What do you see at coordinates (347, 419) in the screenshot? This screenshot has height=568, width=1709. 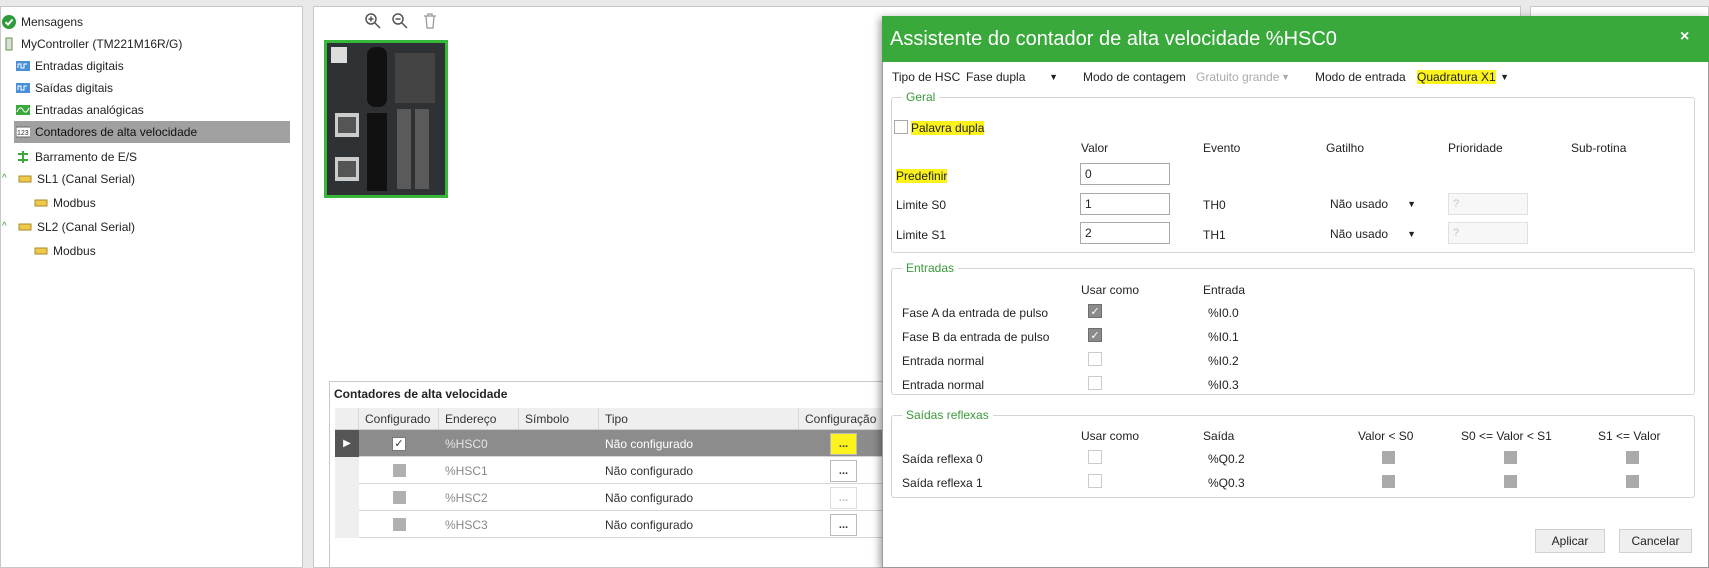 I see `row-header-corner` at bounding box center [347, 419].